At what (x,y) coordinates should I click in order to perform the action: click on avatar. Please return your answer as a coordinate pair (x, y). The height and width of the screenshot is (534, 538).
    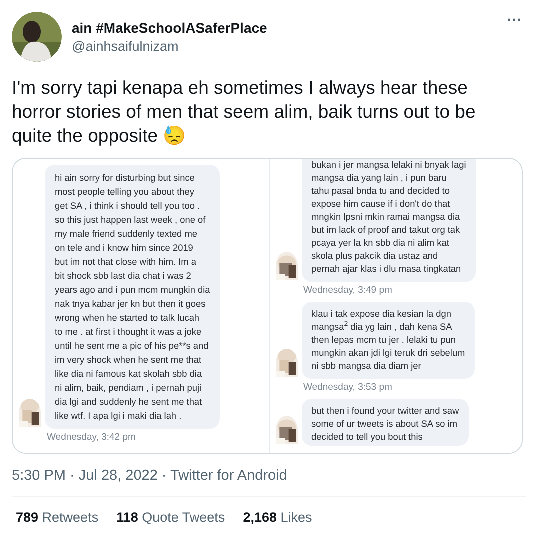
    Looking at the image, I should click on (37, 37).